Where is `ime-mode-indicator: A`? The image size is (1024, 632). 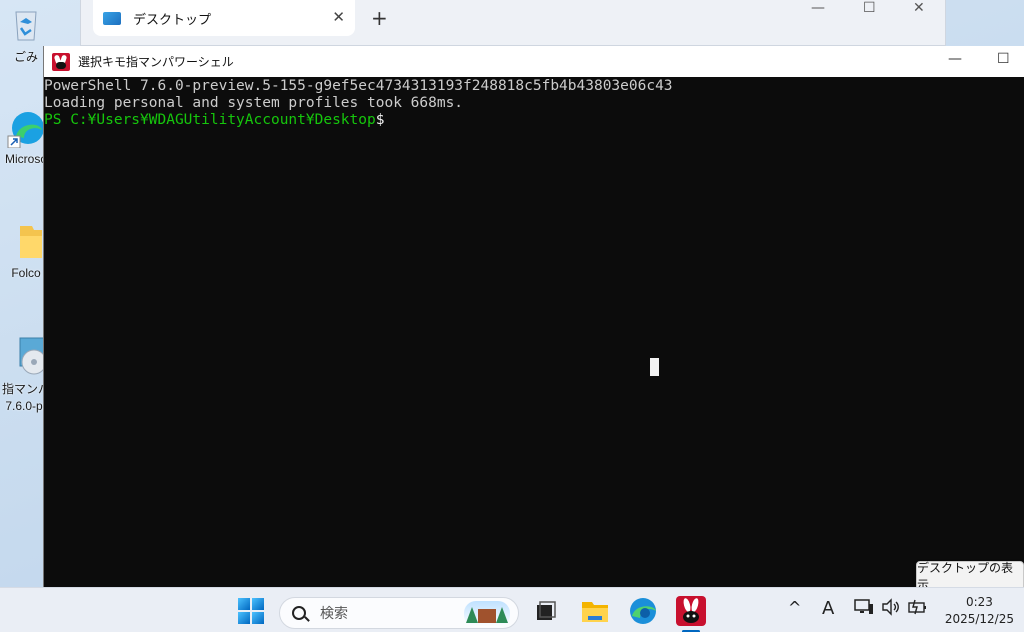 ime-mode-indicator: A is located at coordinates (828, 608).